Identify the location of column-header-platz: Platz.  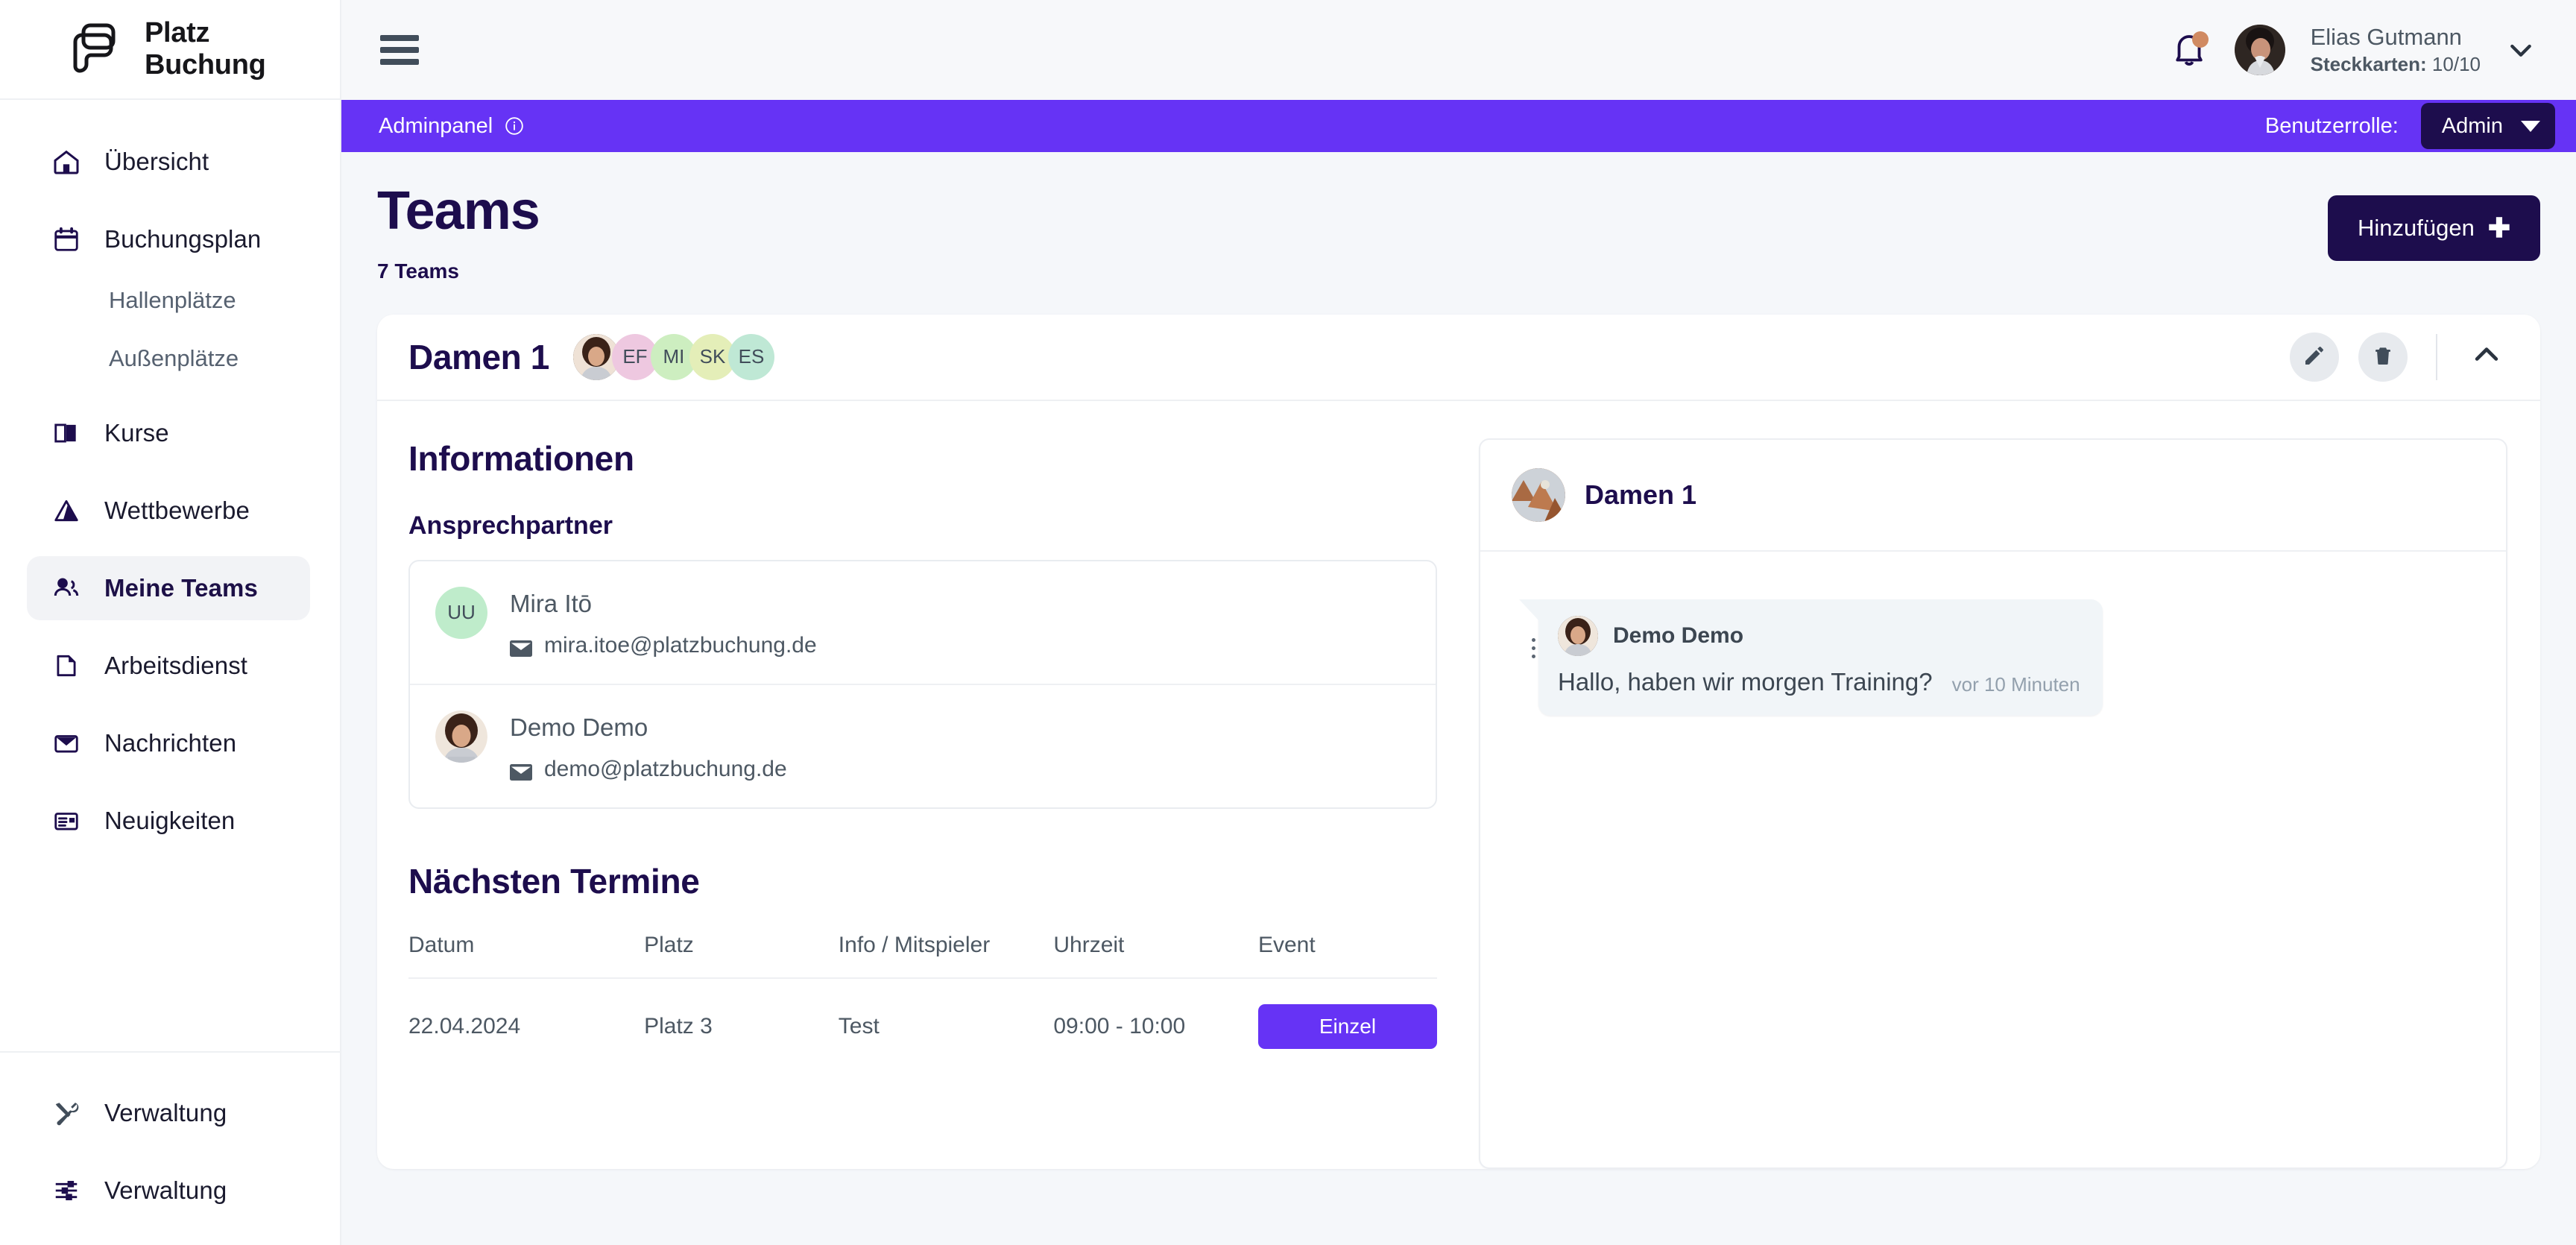
(669, 944).